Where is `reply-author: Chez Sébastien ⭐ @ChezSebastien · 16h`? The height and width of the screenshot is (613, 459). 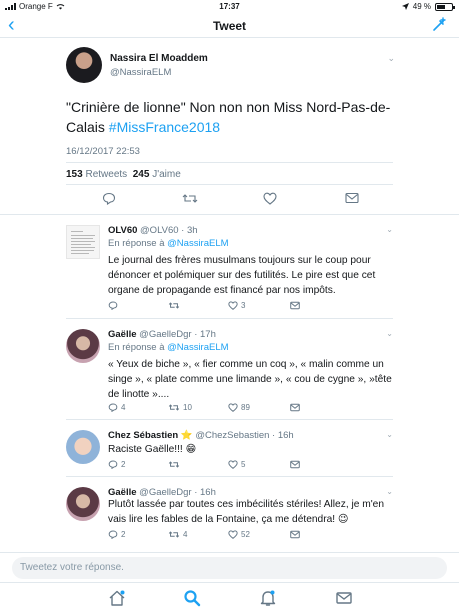
reply-author: Chez Sébastien ⭐ @ChezSebastien · 16h is located at coordinates (201, 435).